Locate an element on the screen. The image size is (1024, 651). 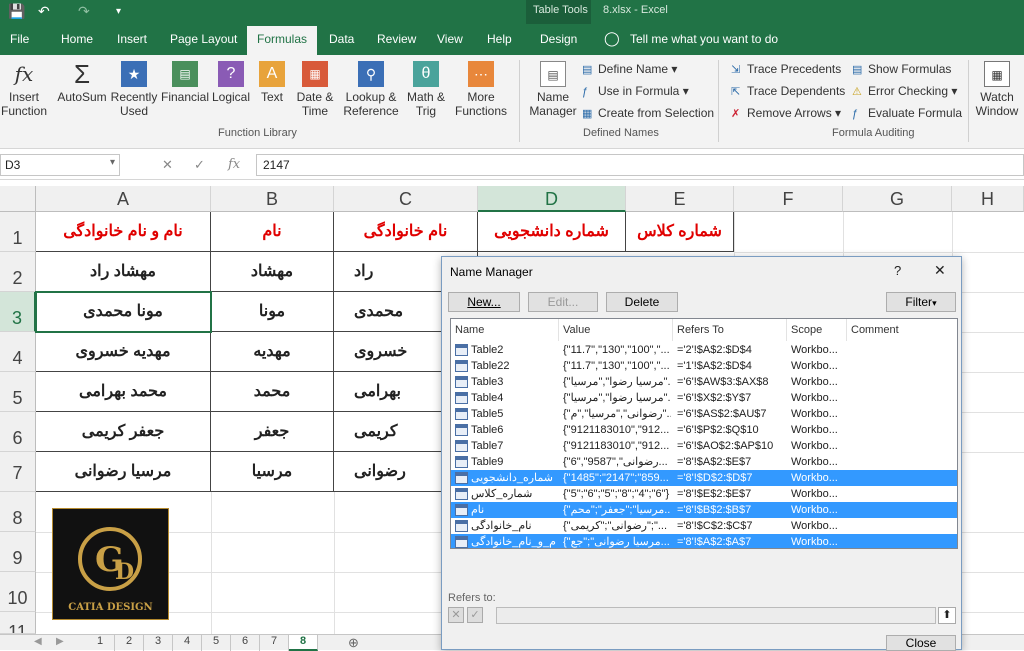
cell-e1: شماره کلاس is located at coordinates (680, 232).